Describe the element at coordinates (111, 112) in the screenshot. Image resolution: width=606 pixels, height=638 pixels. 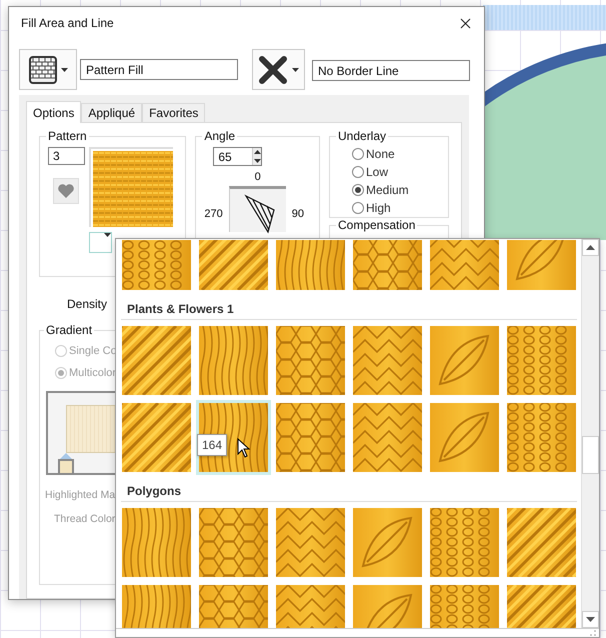
I see `tab: Appliqué` at that location.